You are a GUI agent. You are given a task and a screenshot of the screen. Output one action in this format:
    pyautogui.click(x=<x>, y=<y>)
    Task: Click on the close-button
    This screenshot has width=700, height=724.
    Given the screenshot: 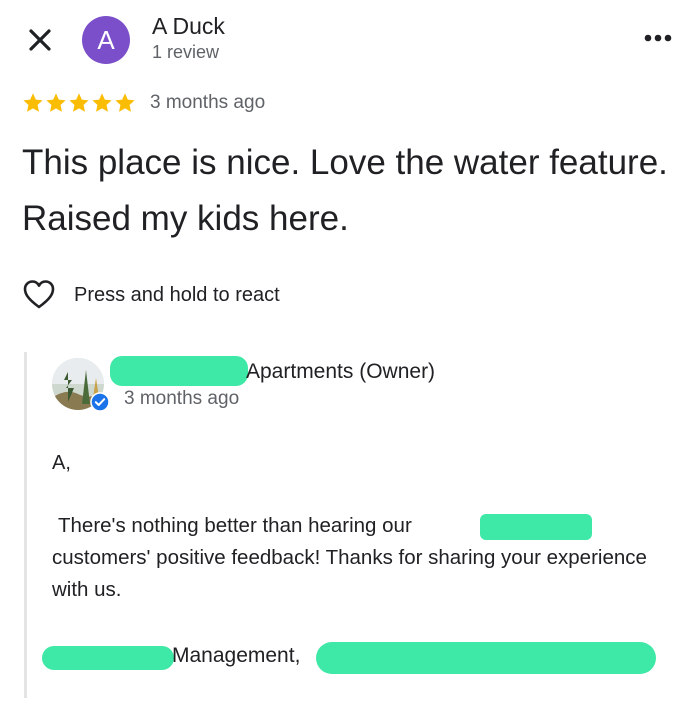 What is the action you would take?
    pyautogui.click(x=40, y=40)
    